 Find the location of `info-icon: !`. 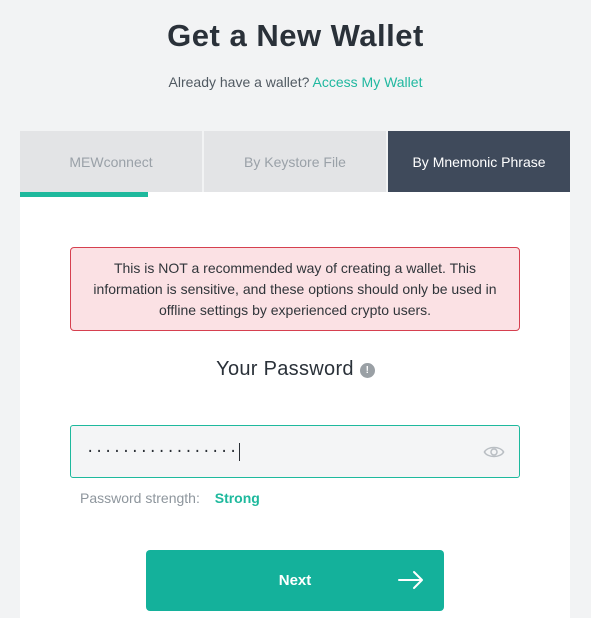

info-icon: ! is located at coordinates (367, 370).